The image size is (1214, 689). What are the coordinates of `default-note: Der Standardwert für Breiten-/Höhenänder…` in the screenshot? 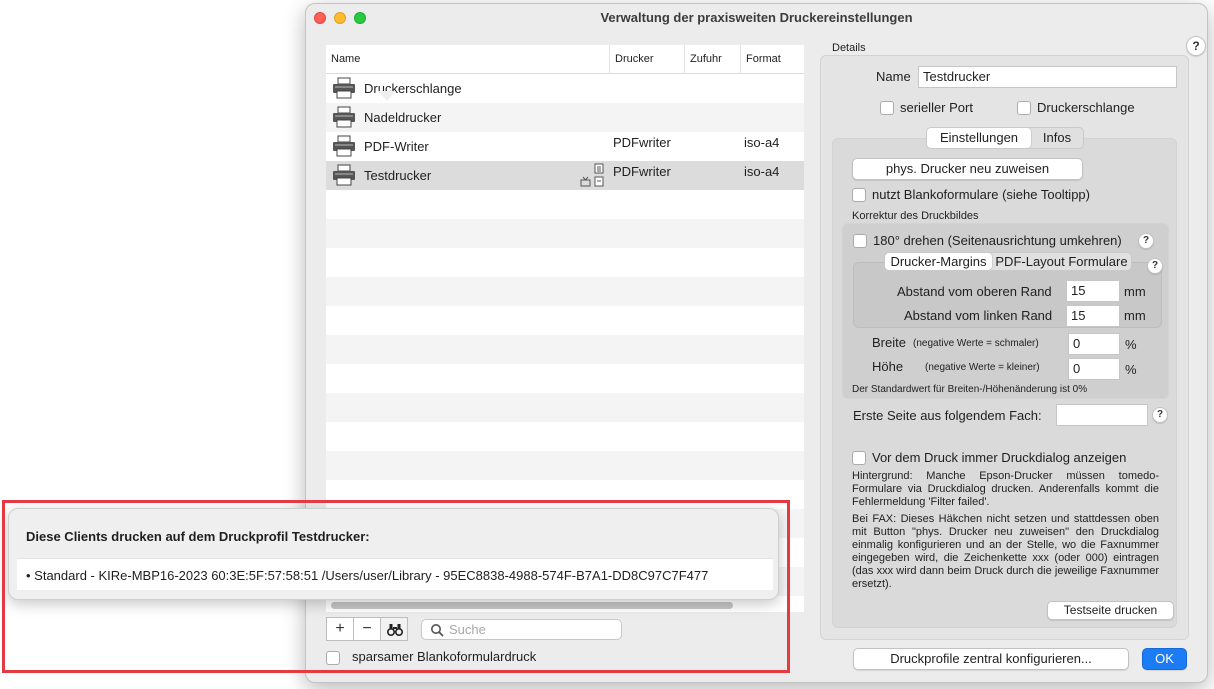 It's located at (970, 389).